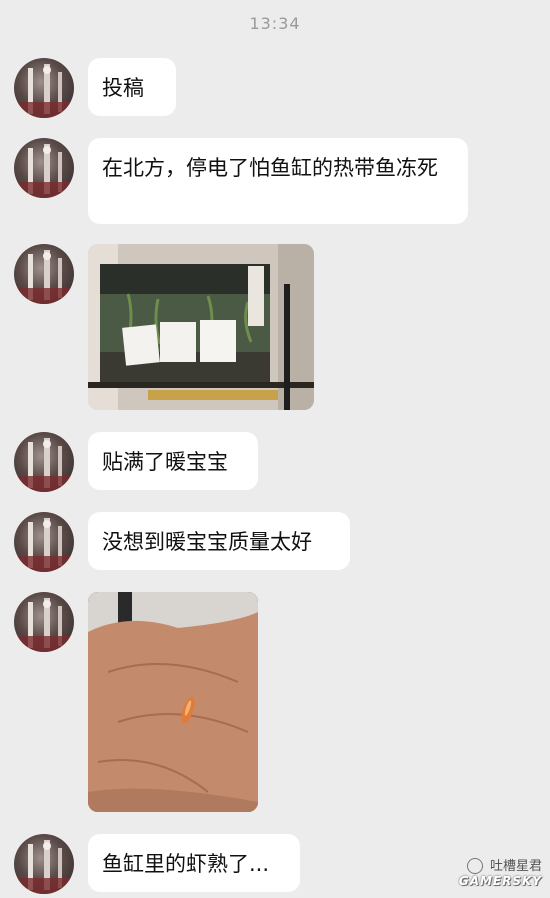 The width and height of the screenshot is (550, 898). I want to click on message-text: 贴满了暖宝宝, so click(165, 462).